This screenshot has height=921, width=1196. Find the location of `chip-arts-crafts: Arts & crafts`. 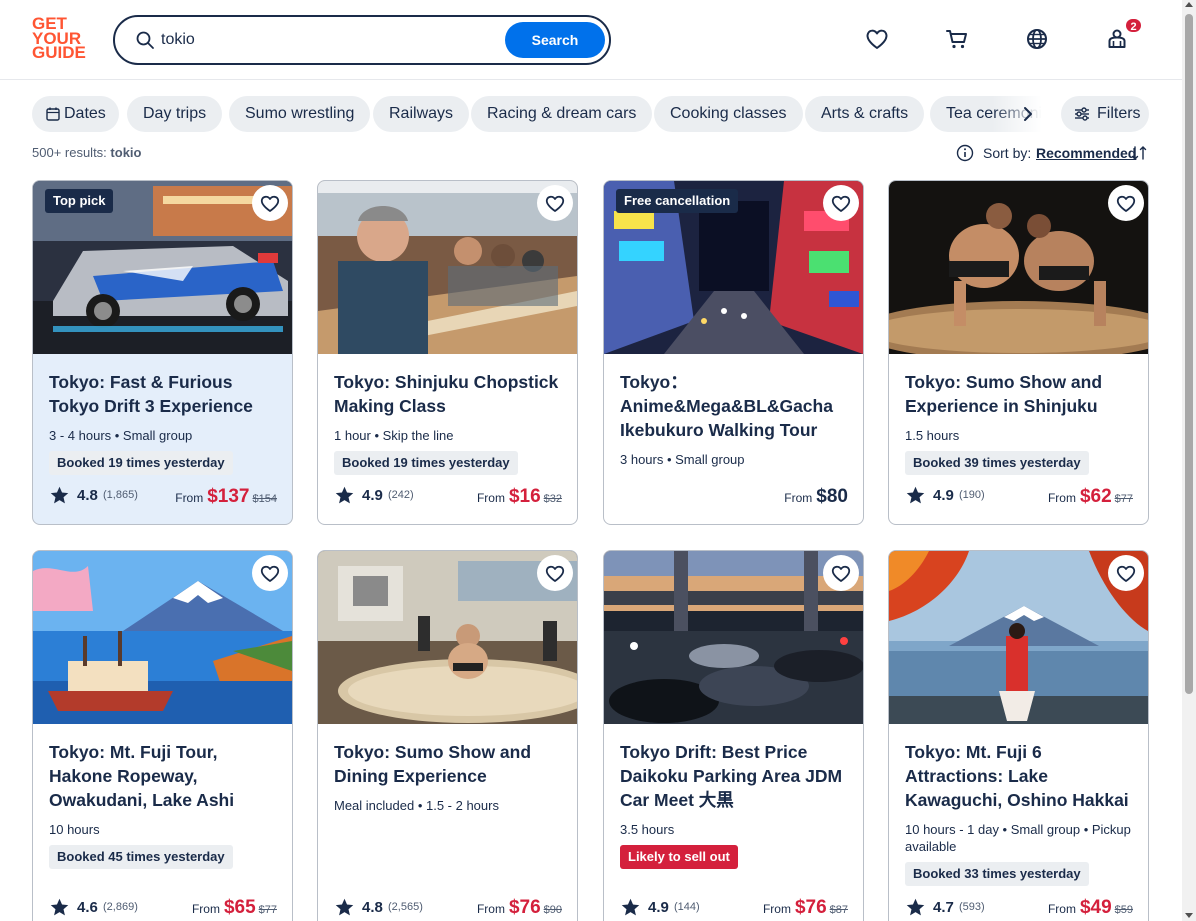

chip-arts-crafts: Arts & crafts is located at coordinates (865, 114).